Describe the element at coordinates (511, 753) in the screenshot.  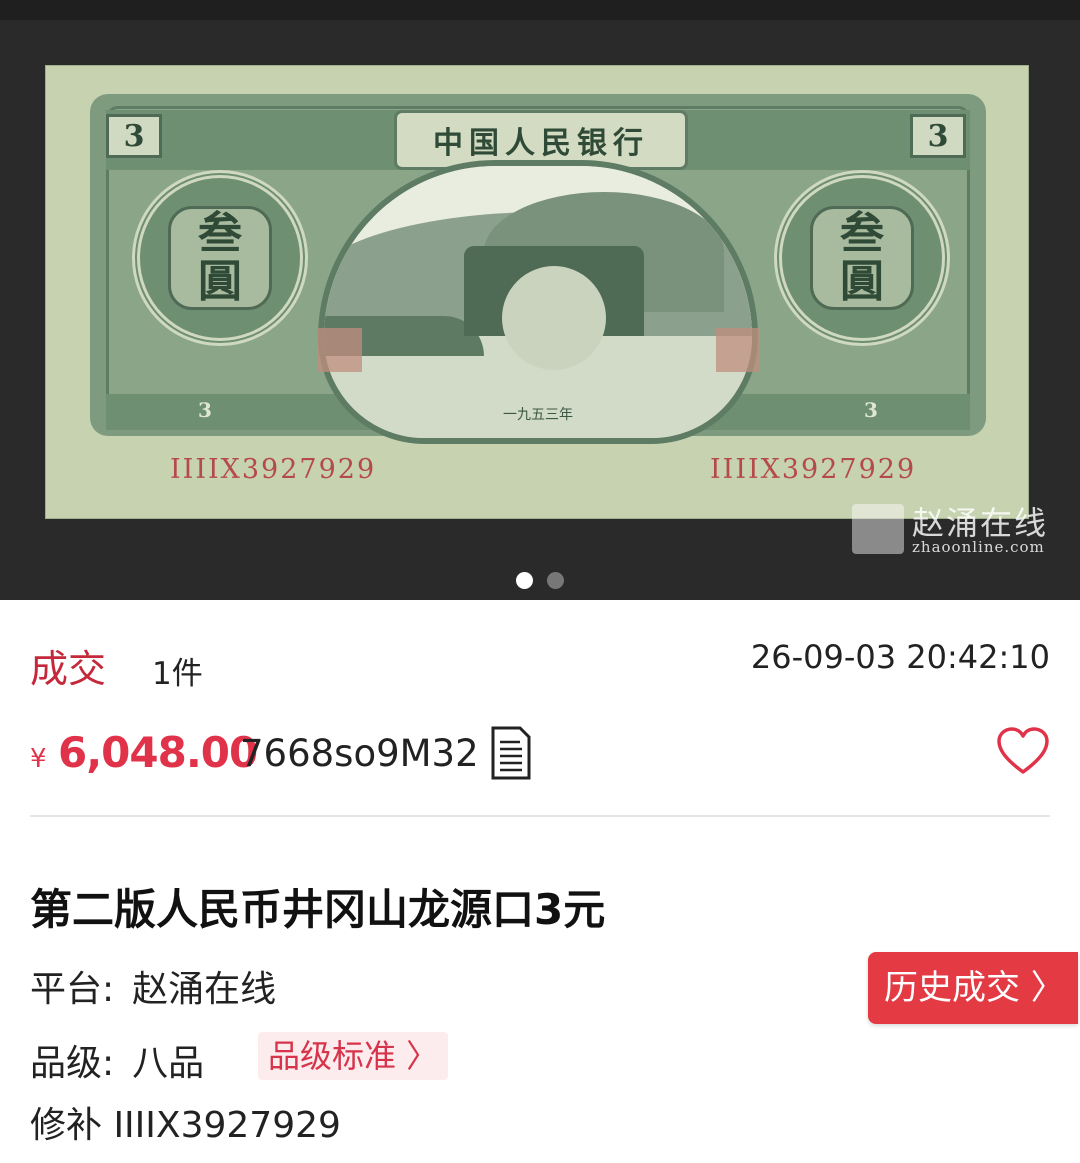
I see `document-icon` at that location.